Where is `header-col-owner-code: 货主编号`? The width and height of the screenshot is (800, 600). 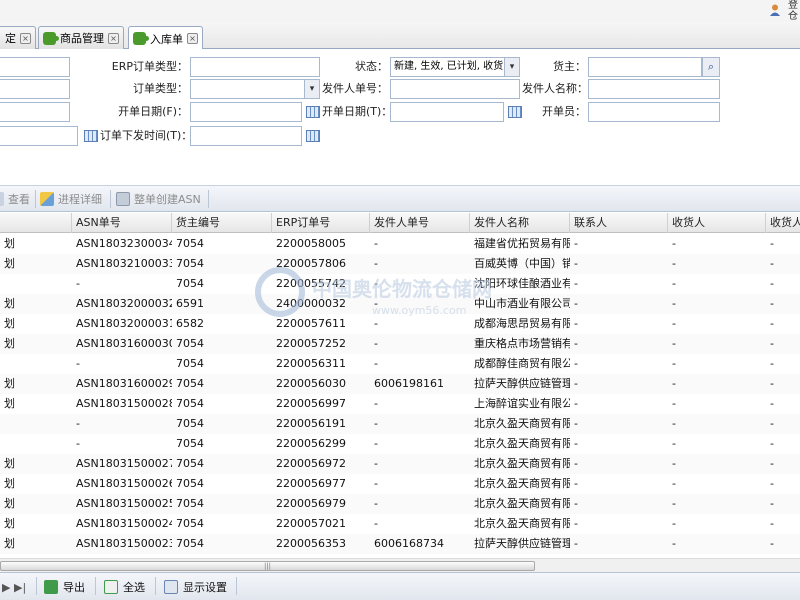
header-col-owner-code: 货主编号 is located at coordinates (222, 223).